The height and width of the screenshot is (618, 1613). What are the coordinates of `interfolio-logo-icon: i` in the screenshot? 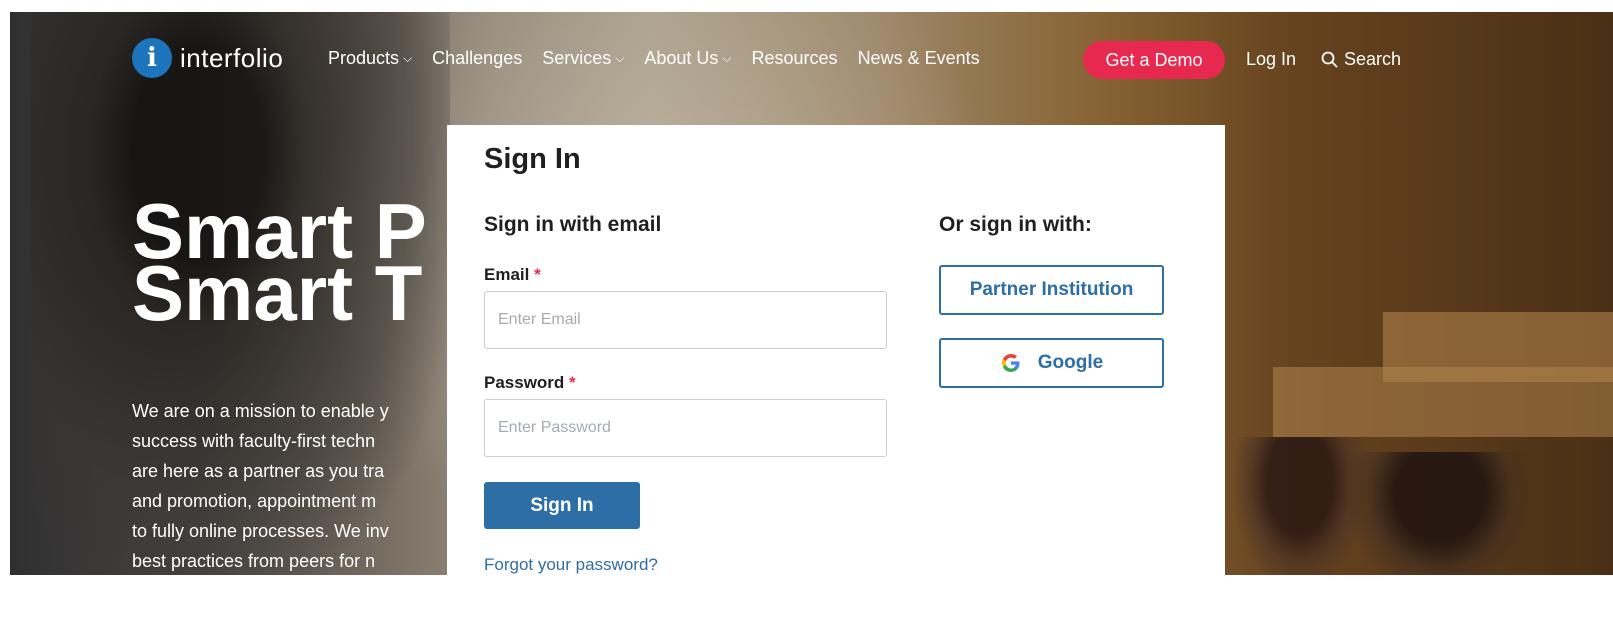 It's located at (152, 58).